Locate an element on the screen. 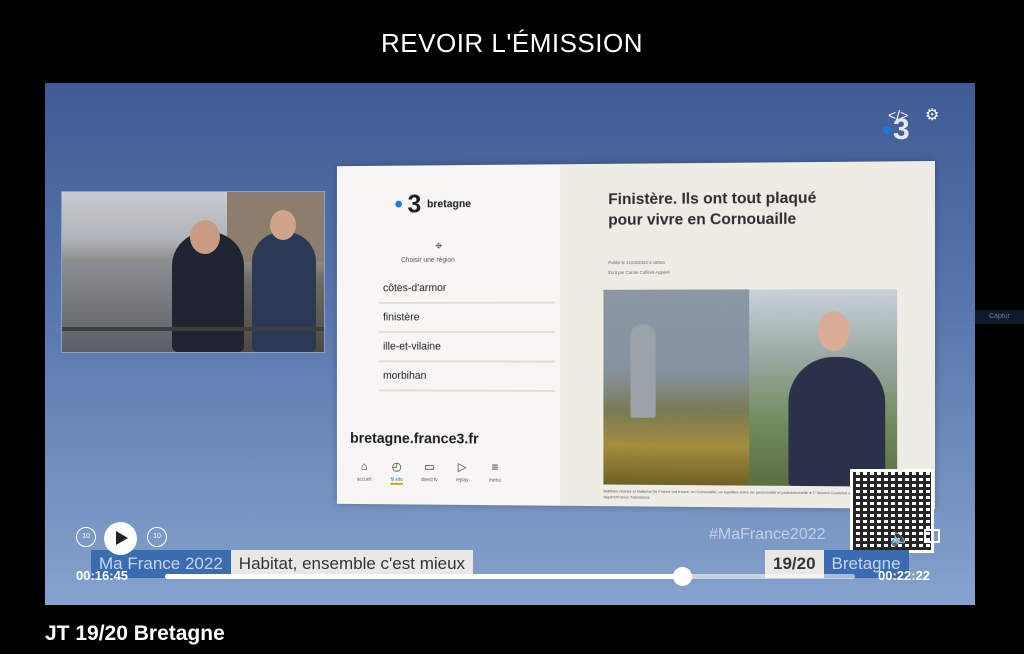 This screenshot has width=1024, height=654. video-title: JT 19/20 Bretagne is located at coordinates (135, 634).